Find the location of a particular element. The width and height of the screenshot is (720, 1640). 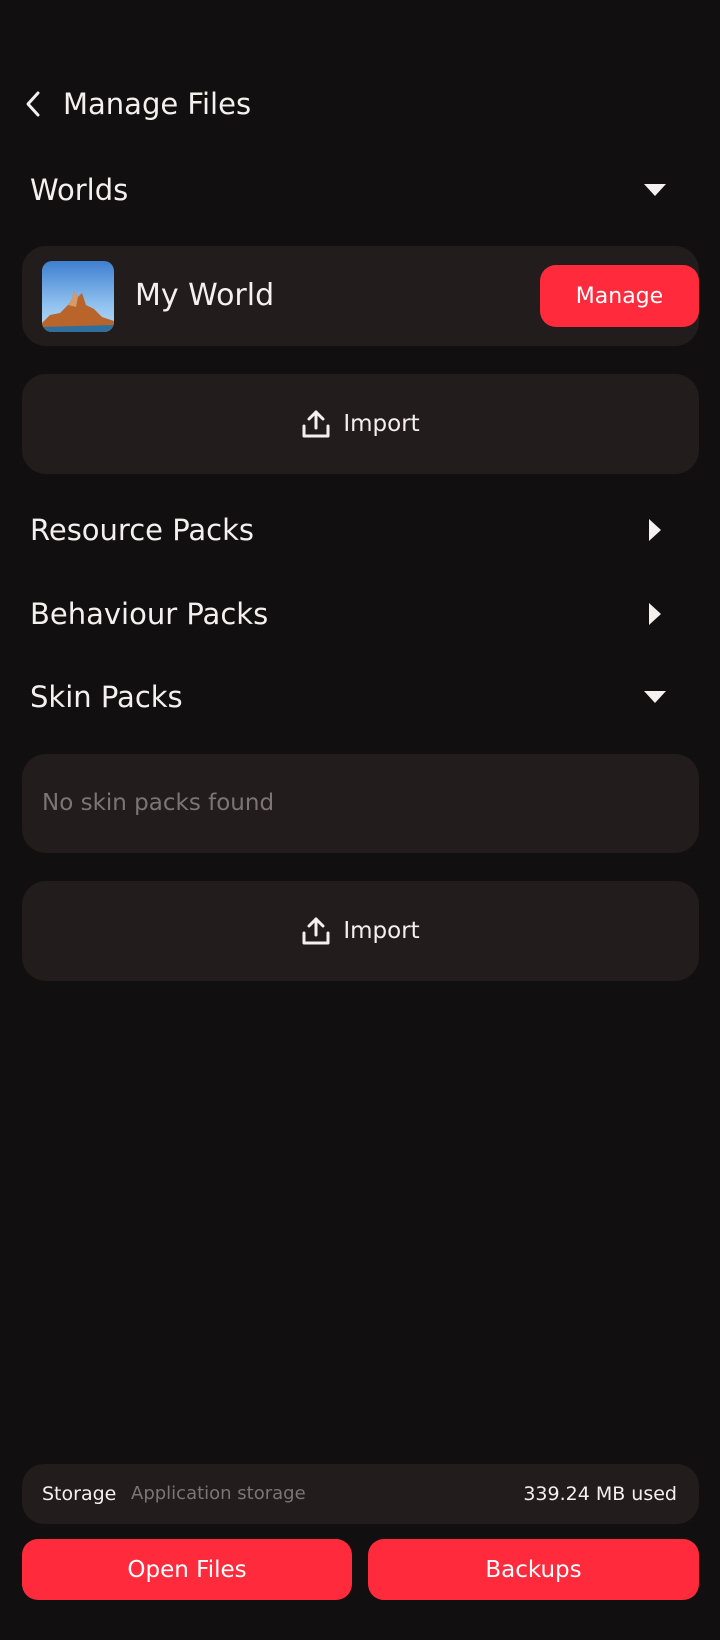

backups-button: Backups is located at coordinates (533, 1569).